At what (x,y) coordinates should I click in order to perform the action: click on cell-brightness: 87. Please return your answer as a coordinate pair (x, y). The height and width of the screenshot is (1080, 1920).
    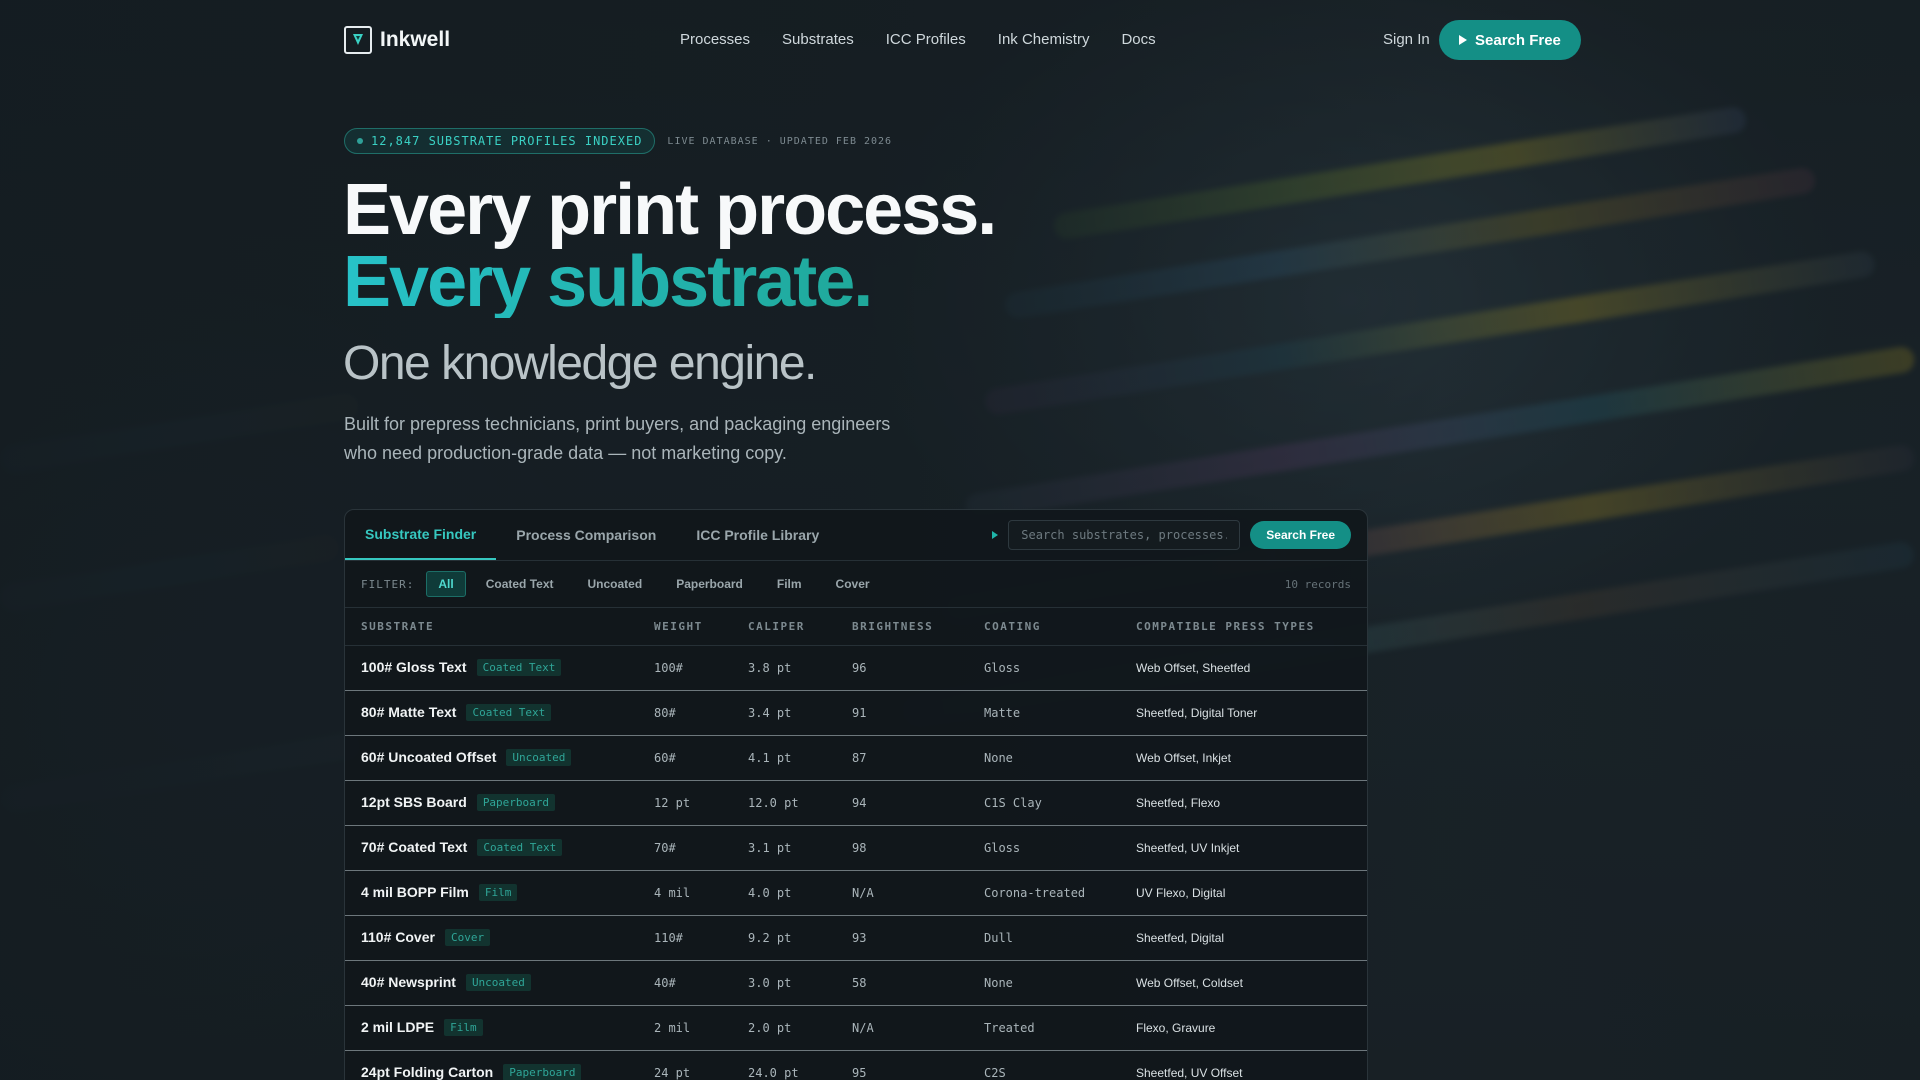
    Looking at the image, I should click on (902, 757).